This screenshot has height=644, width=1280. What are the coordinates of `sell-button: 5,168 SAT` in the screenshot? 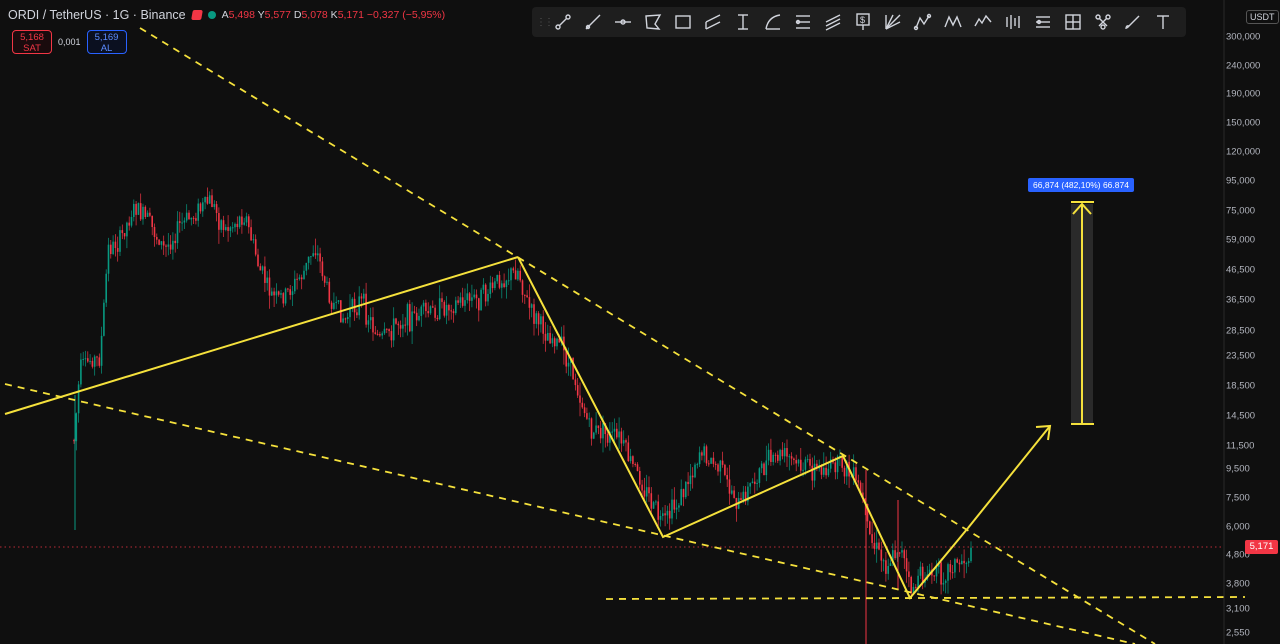 It's located at (32, 42).